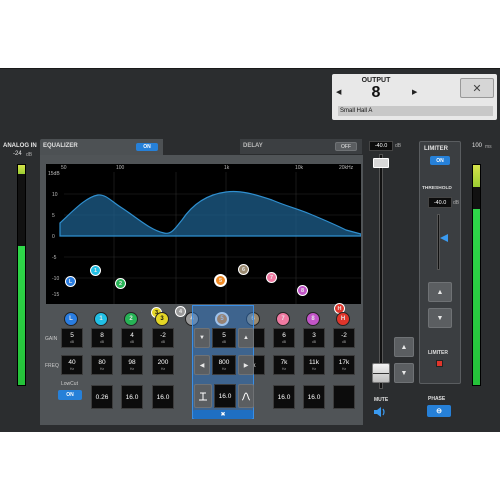 The height and width of the screenshot is (500, 500). I want to click on fader-up-button: ▲, so click(404, 347).